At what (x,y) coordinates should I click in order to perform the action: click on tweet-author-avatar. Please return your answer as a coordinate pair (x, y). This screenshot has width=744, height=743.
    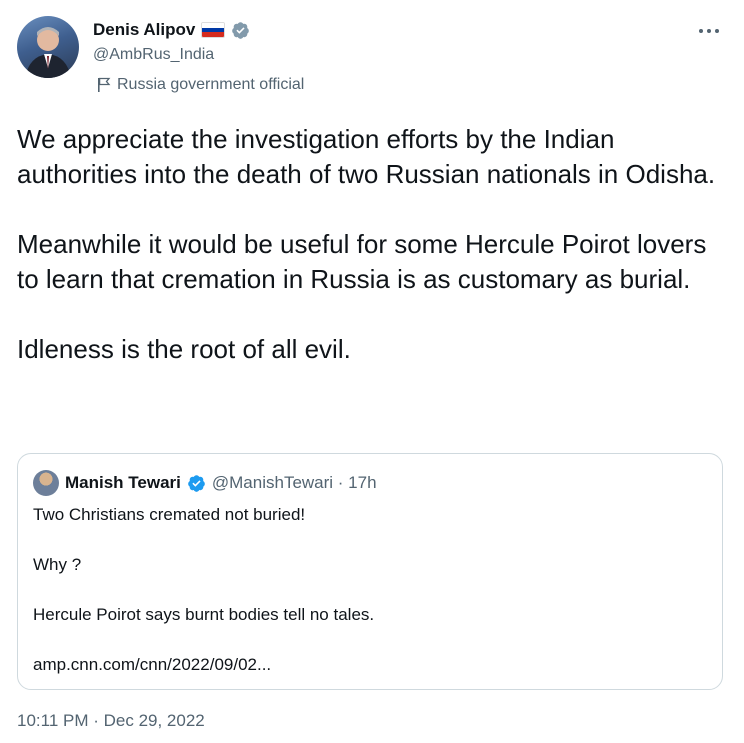
    Looking at the image, I should click on (48, 47).